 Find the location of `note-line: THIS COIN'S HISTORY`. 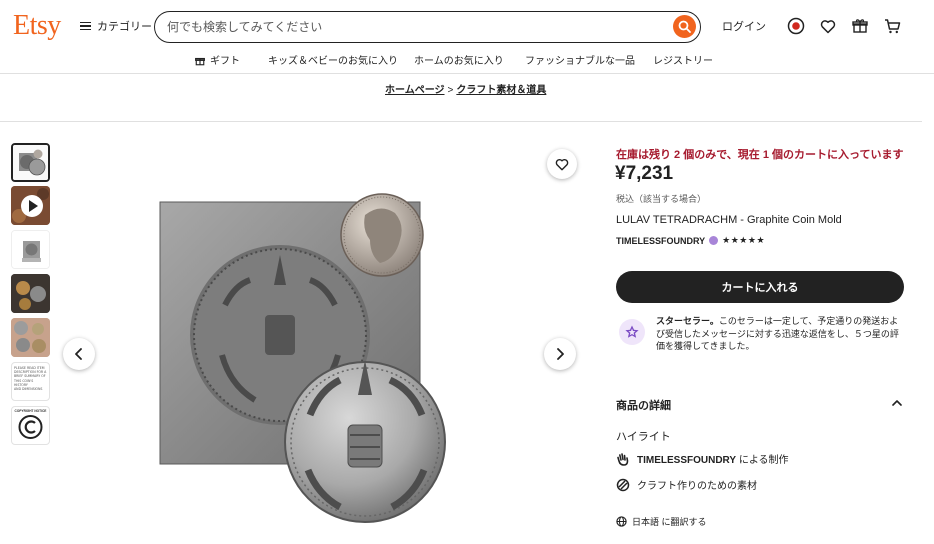

note-line: THIS COIN'S HISTORY is located at coordinates (24, 382).